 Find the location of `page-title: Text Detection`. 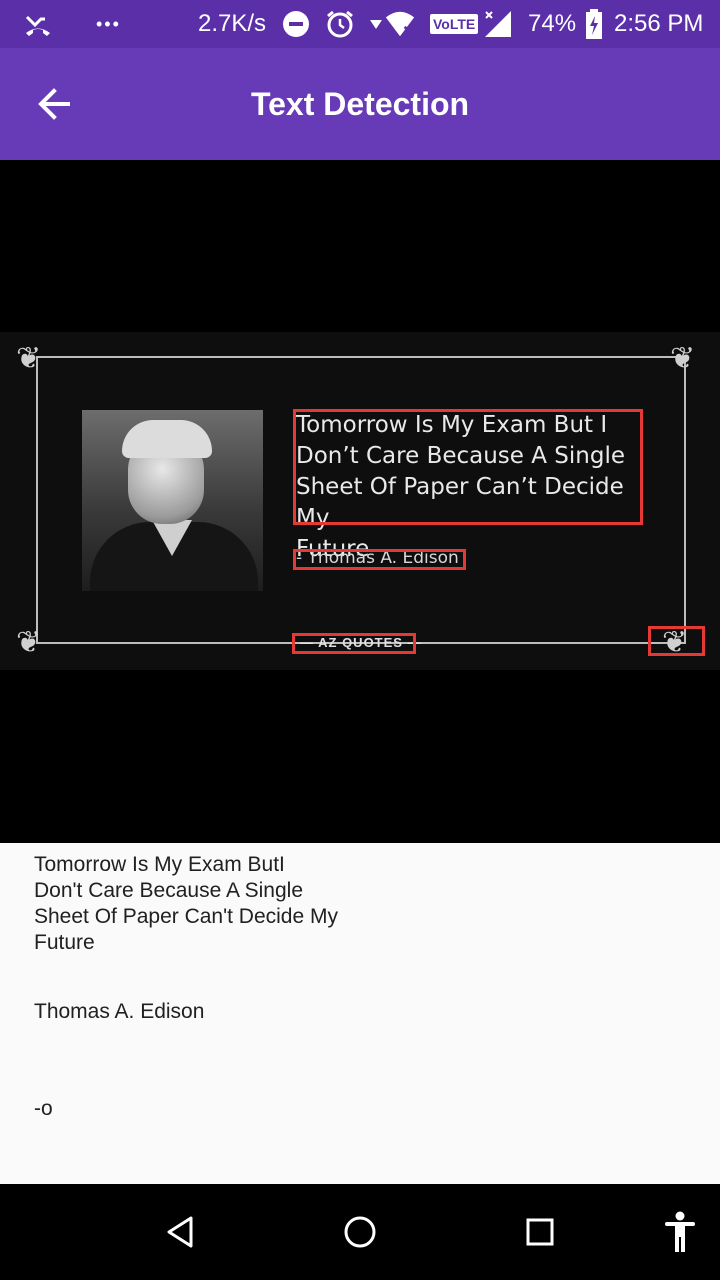

page-title: Text Detection is located at coordinates (360, 104).